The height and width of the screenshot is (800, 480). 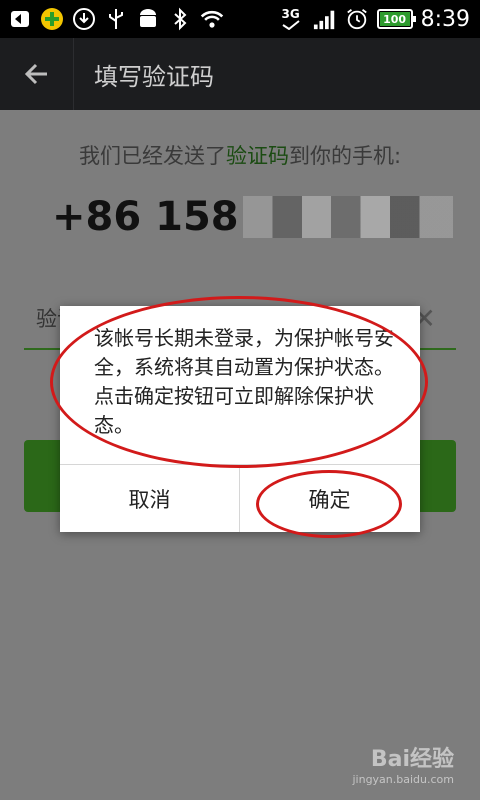 I want to click on phone-number: +86 158, so click(x=252, y=217).